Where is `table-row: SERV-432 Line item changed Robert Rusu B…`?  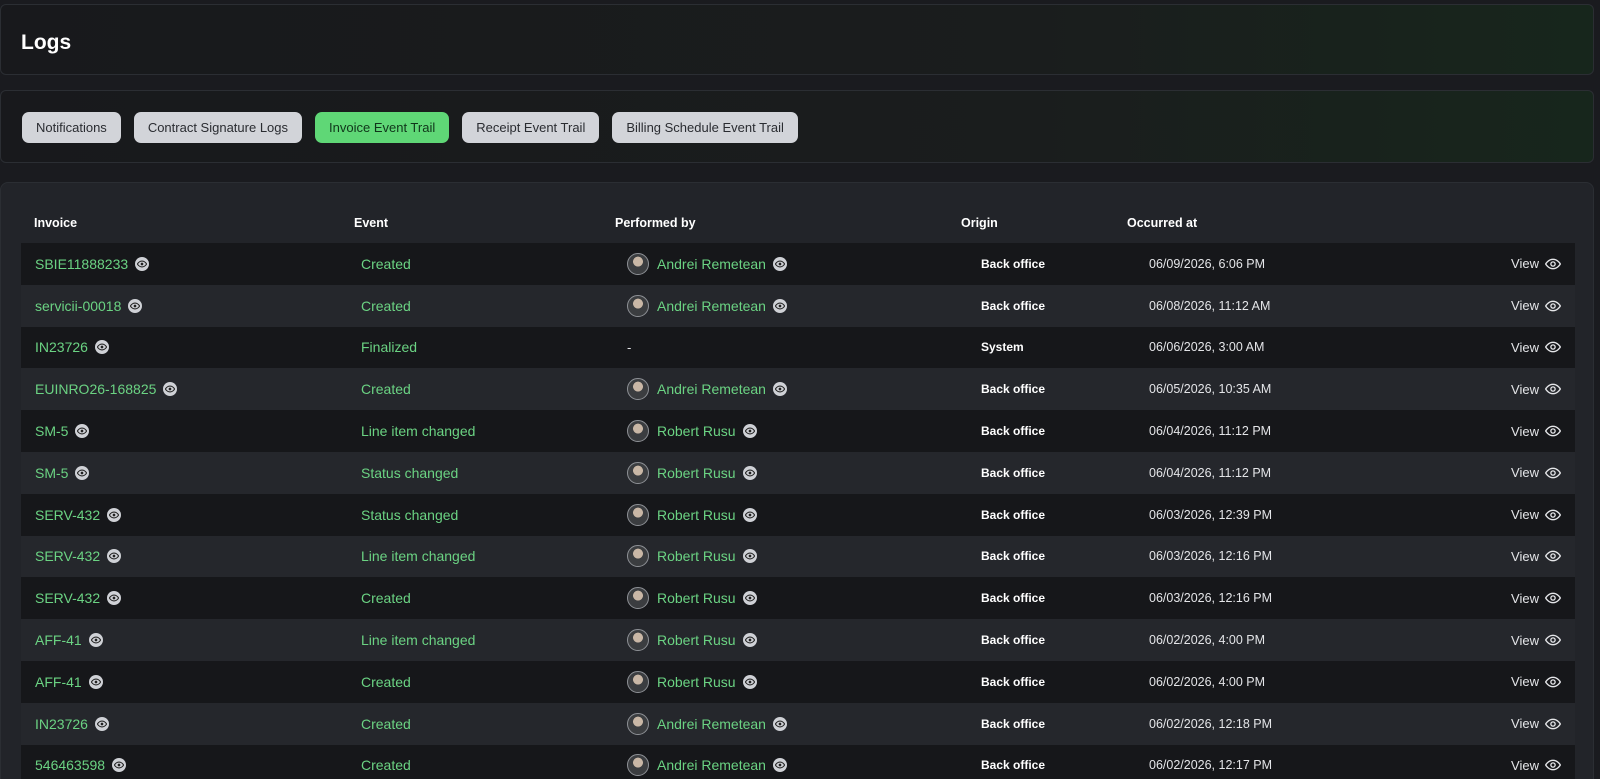
table-row: SERV-432 Line item changed Robert Rusu B… is located at coordinates (798, 556).